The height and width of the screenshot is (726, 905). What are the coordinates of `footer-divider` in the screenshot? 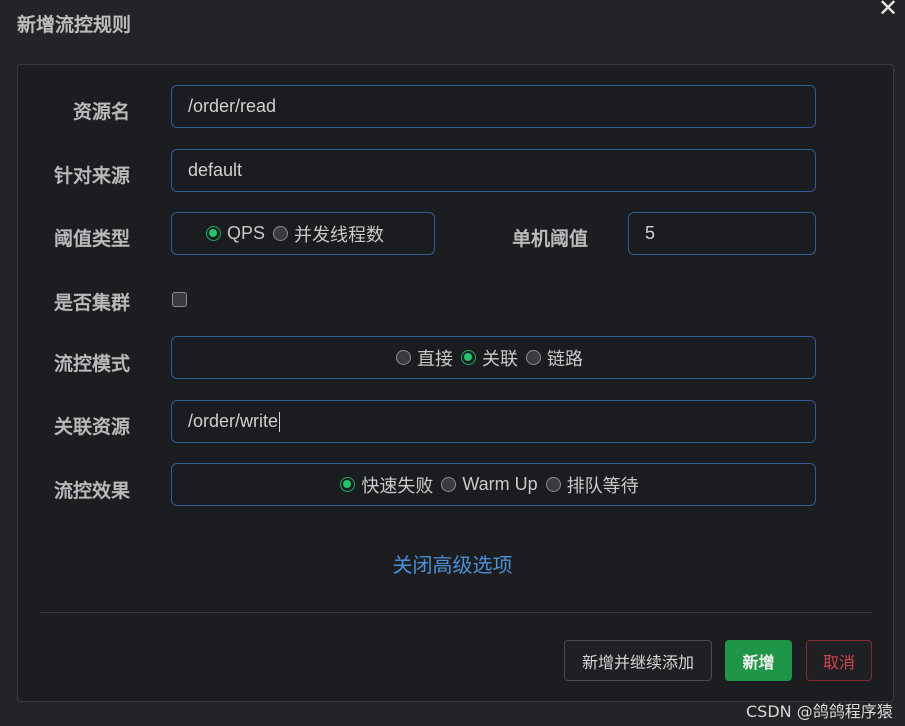 It's located at (456, 612).